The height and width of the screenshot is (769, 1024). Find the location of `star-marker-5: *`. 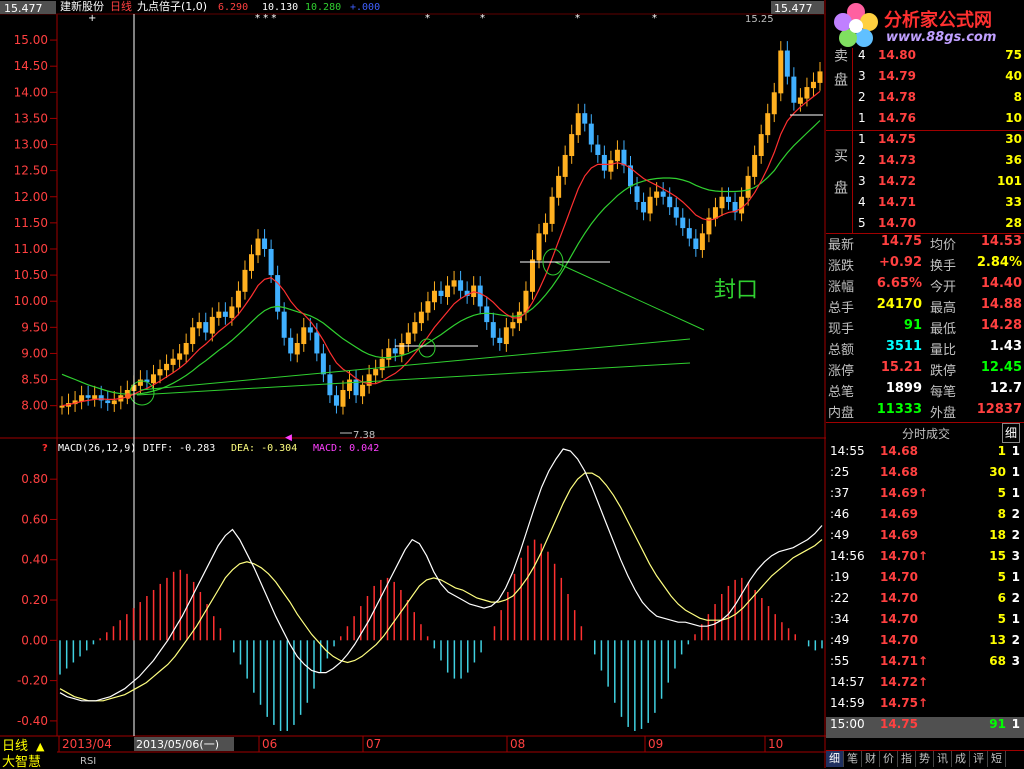

star-marker-5: * is located at coordinates (654, 18).